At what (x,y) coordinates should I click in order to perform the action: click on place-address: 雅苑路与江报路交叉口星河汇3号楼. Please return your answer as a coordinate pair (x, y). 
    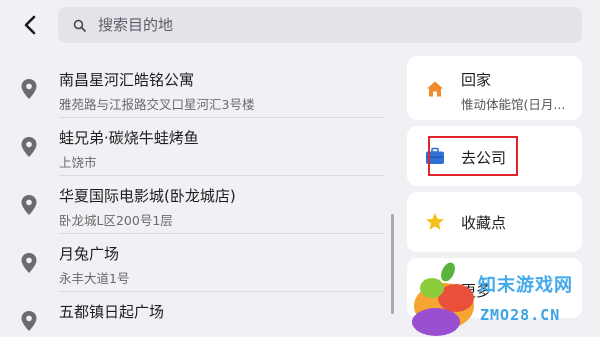
    Looking at the image, I should click on (157, 104).